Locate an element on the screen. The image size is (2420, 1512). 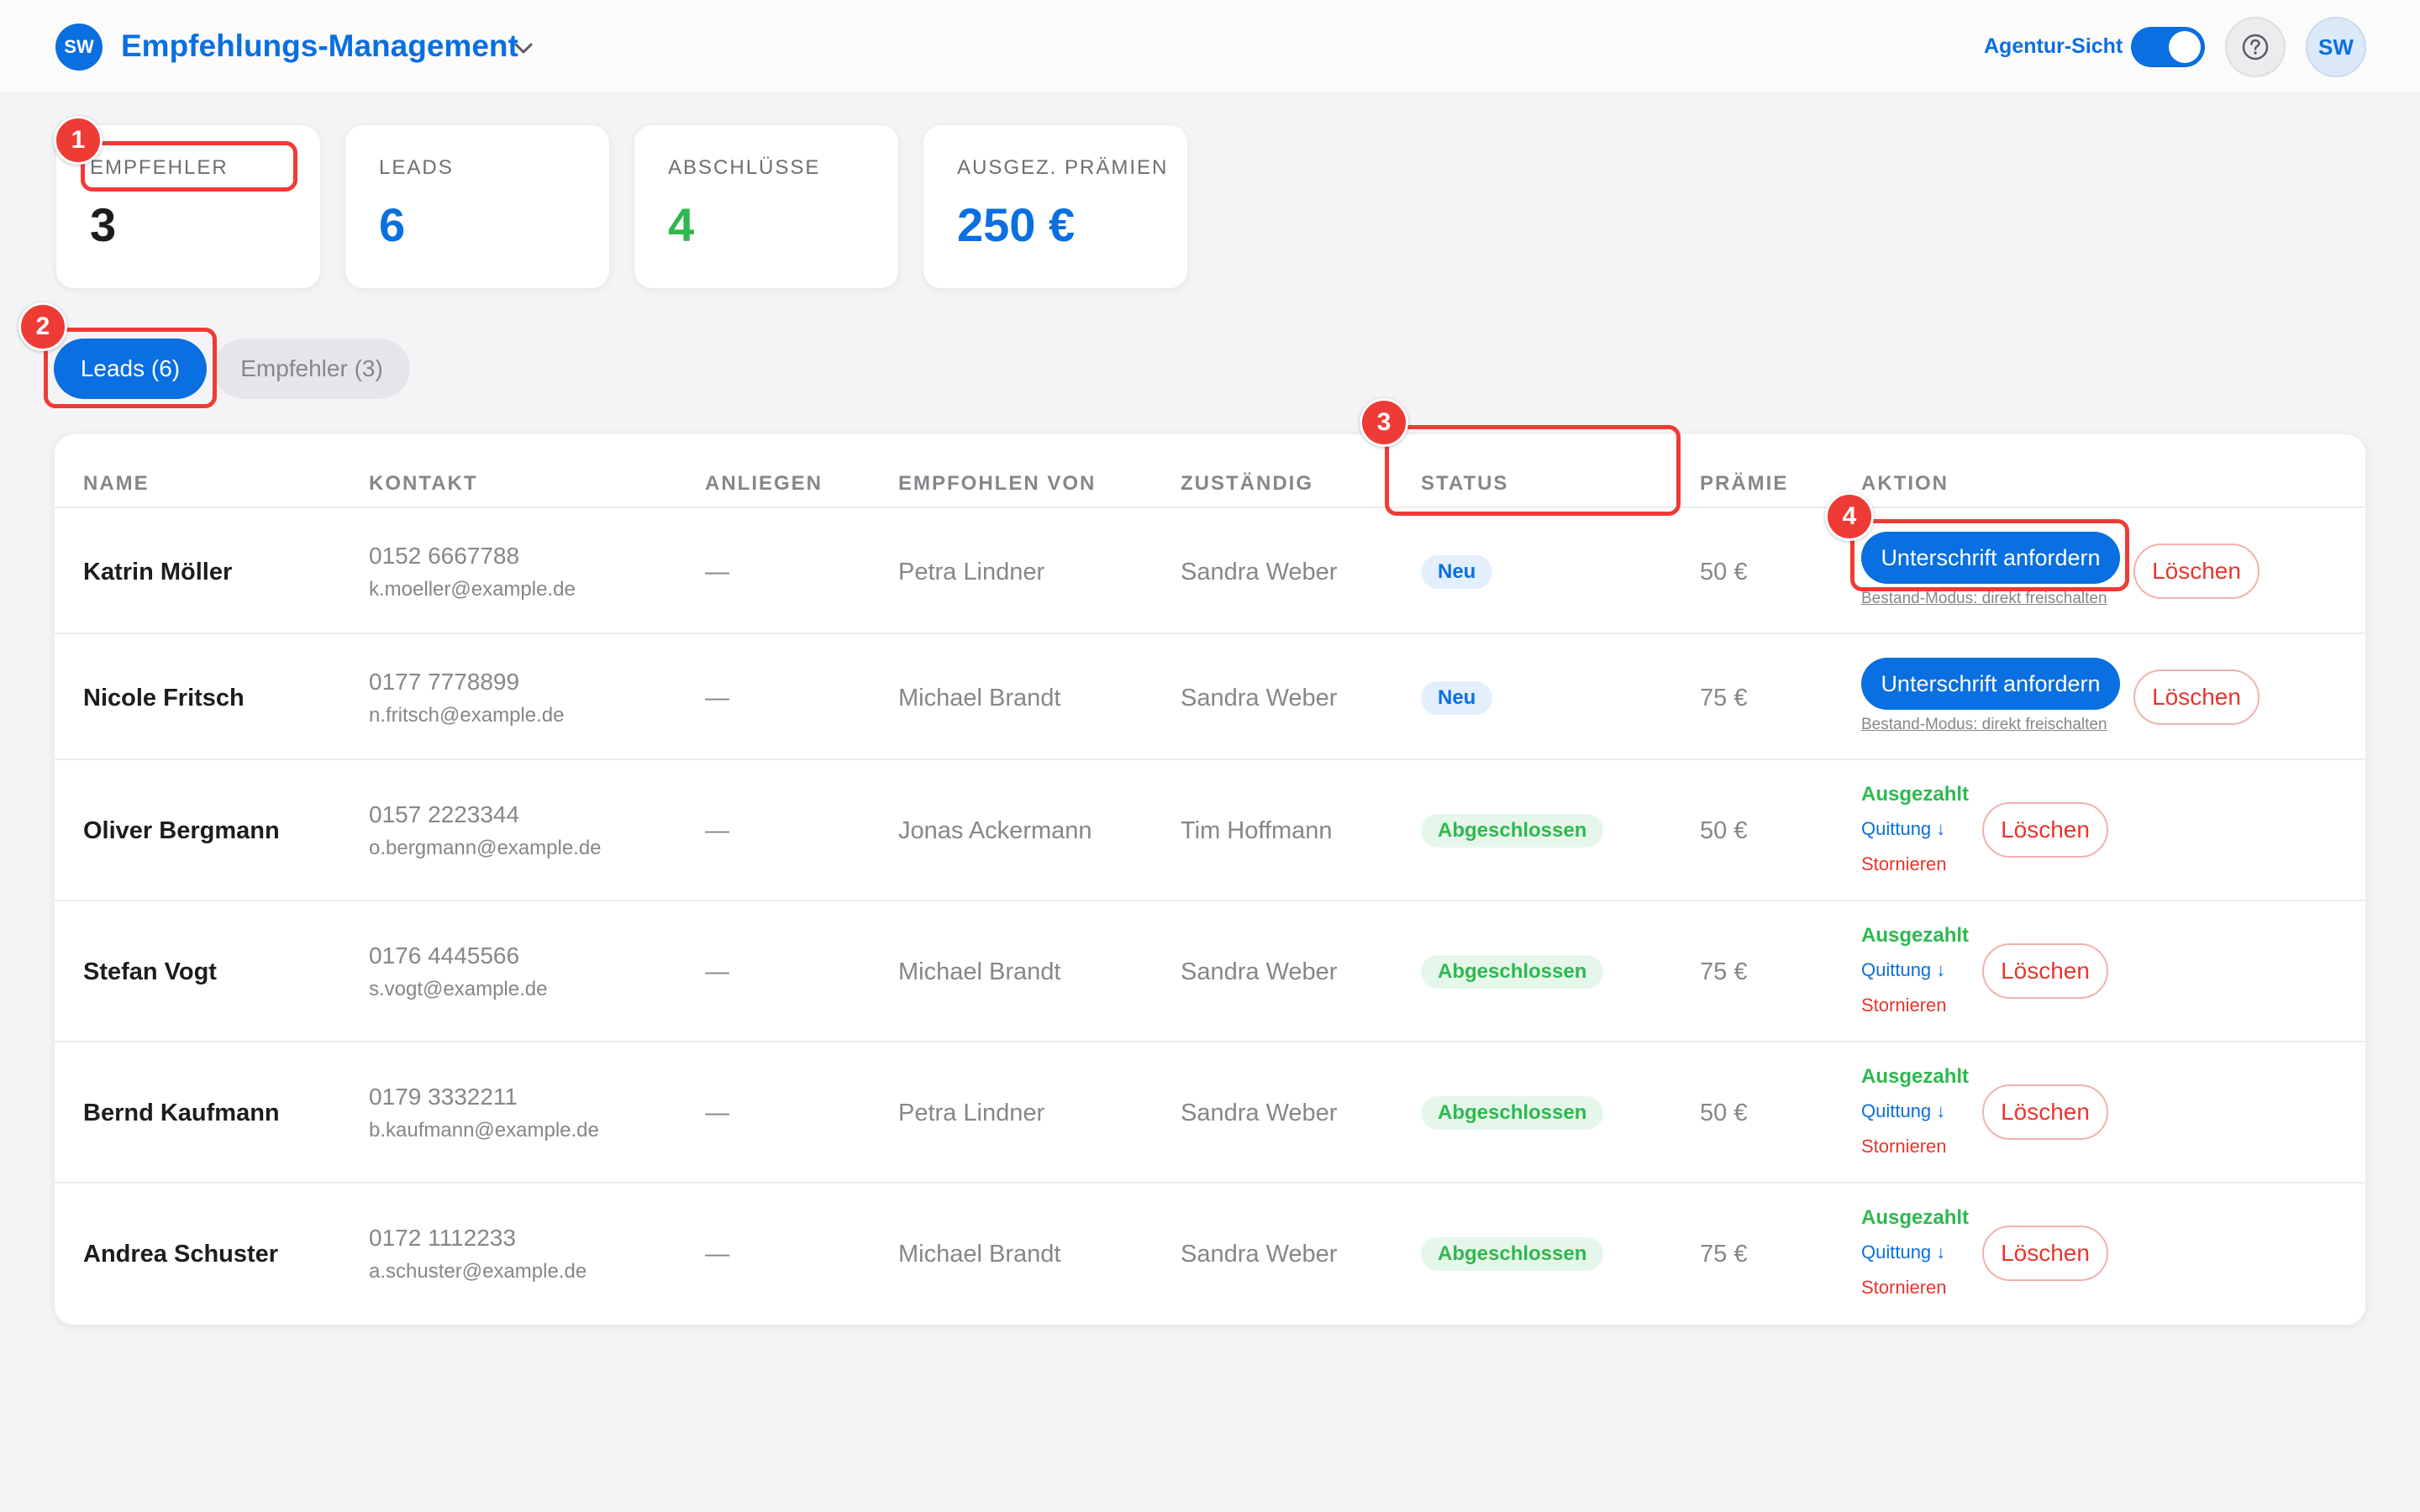
kpi-card-paid-bonuses: AUSGEZ. PRÄMIEN 250 € is located at coordinates (1055, 206).